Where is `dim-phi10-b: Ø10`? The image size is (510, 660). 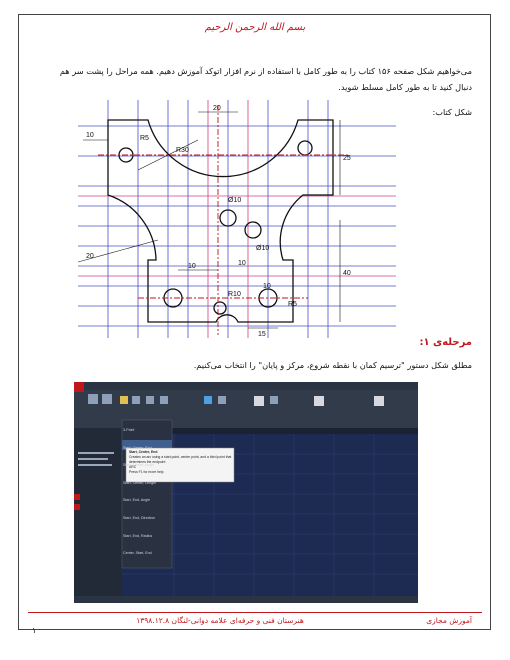 dim-phi10-b: Ø10 is located at coordinates (262, 248).